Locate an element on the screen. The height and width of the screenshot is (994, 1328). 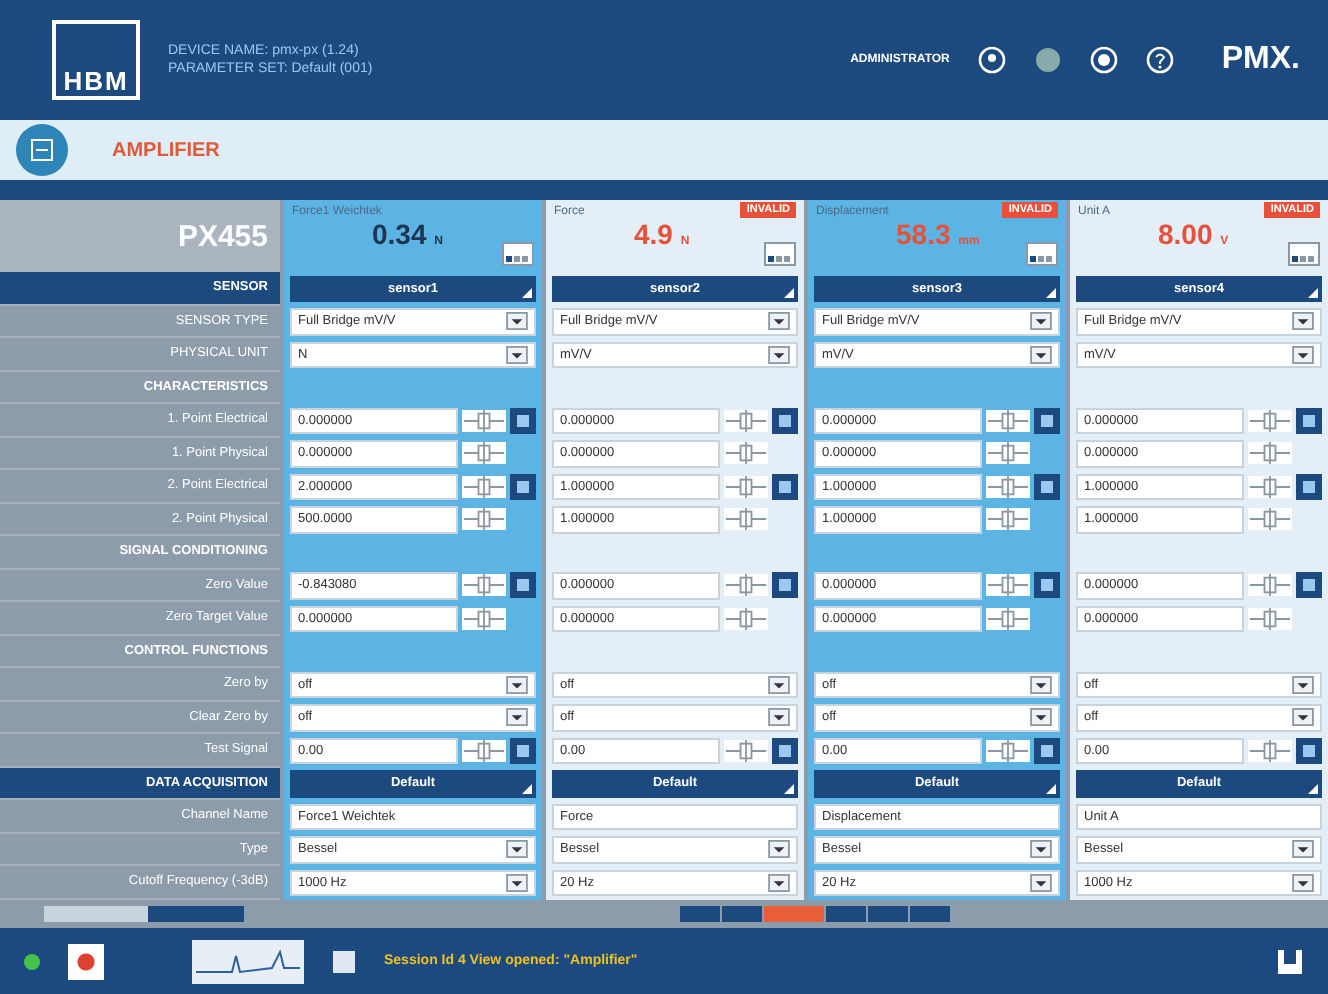
logo: HBM is located at coordinates (96, 60).